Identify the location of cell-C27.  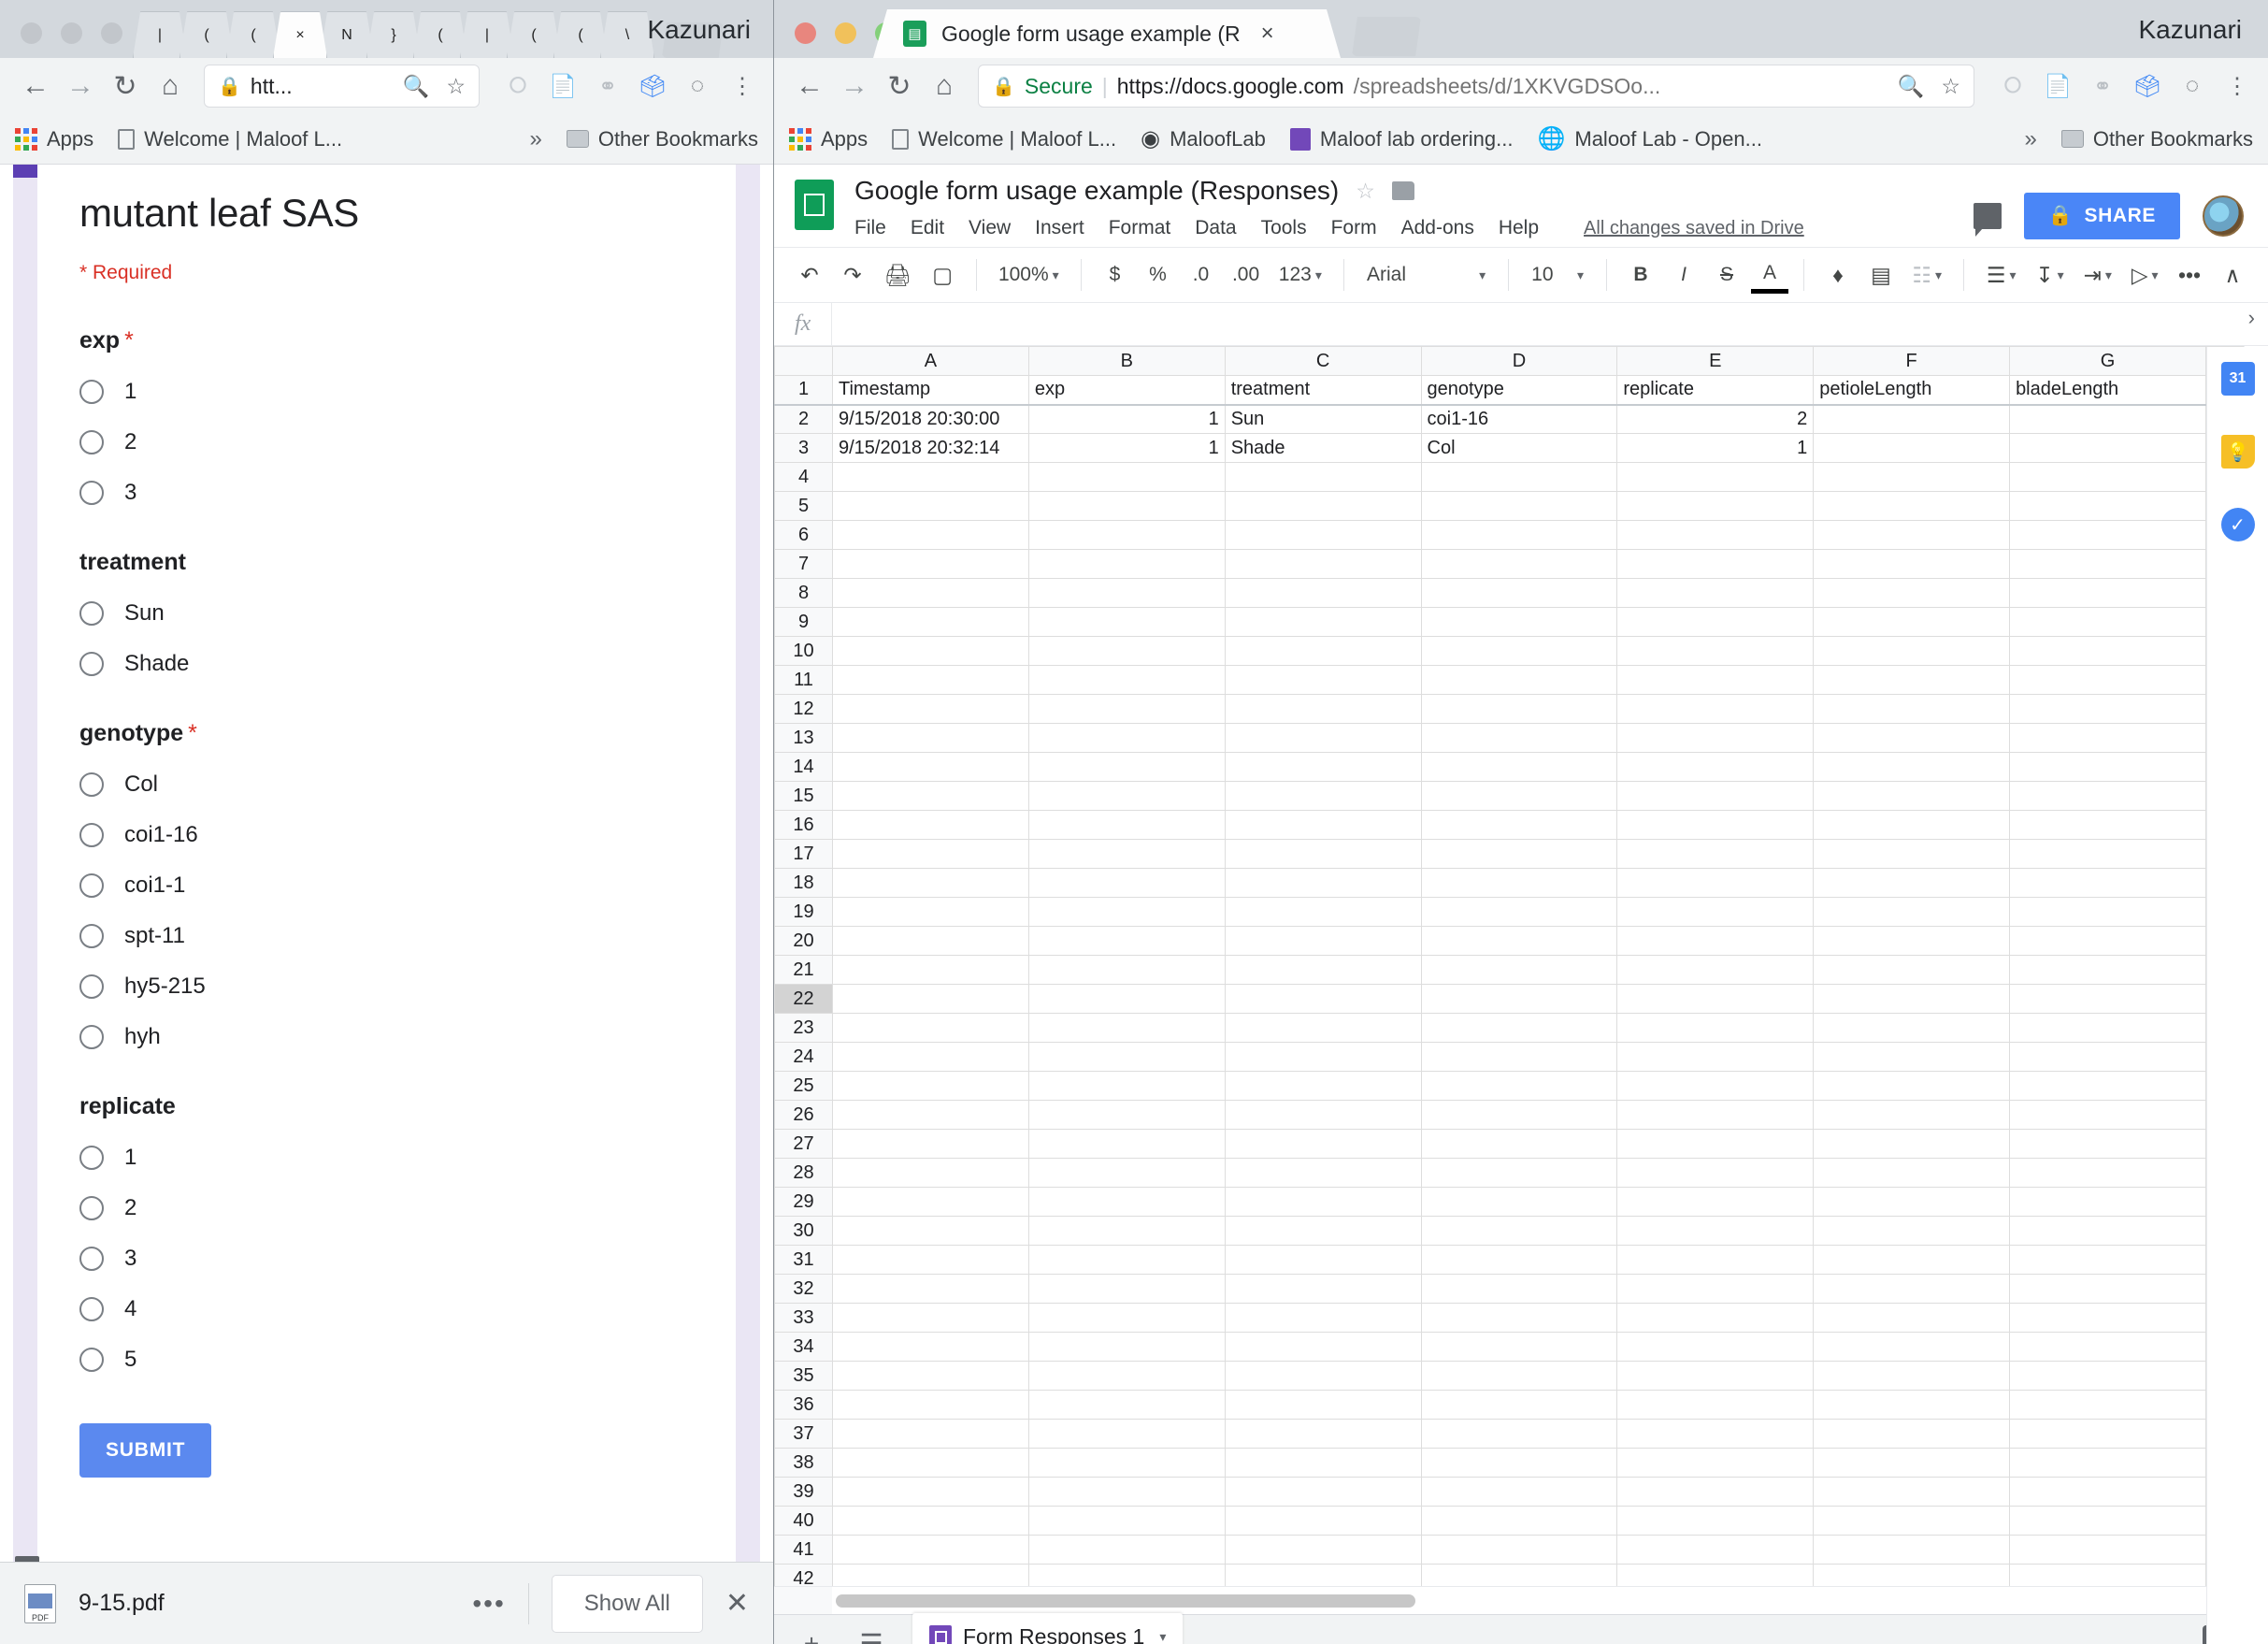
(1323, 1144).